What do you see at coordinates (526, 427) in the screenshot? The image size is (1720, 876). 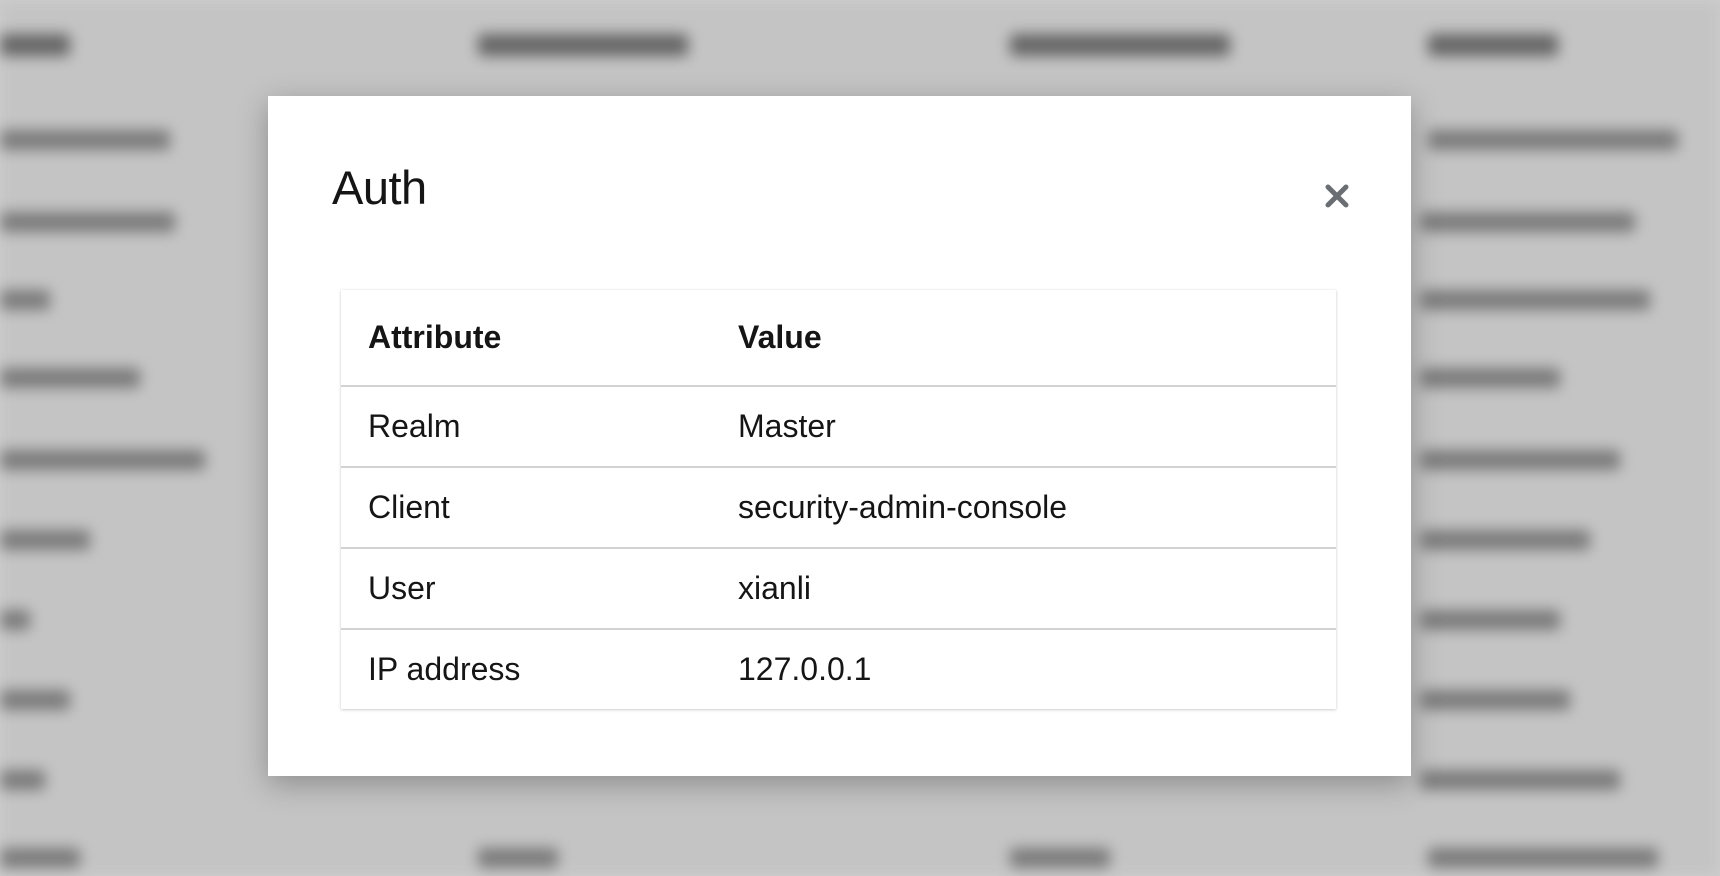 I see `attribute-cell: Realm` at bounding box center [526, 427].